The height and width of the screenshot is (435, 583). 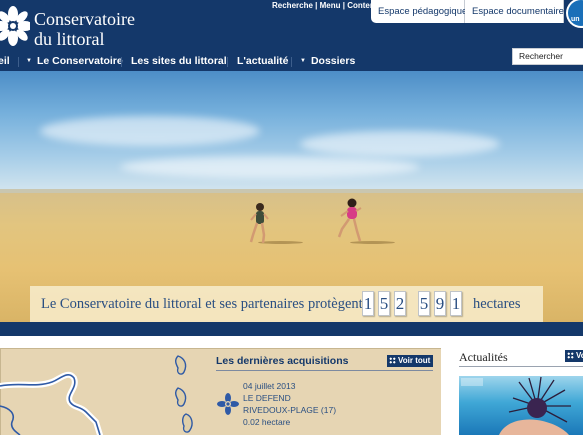 I want to click on nav-item-dossiers: ▼ Dossiers, so click(x=327, y=61).